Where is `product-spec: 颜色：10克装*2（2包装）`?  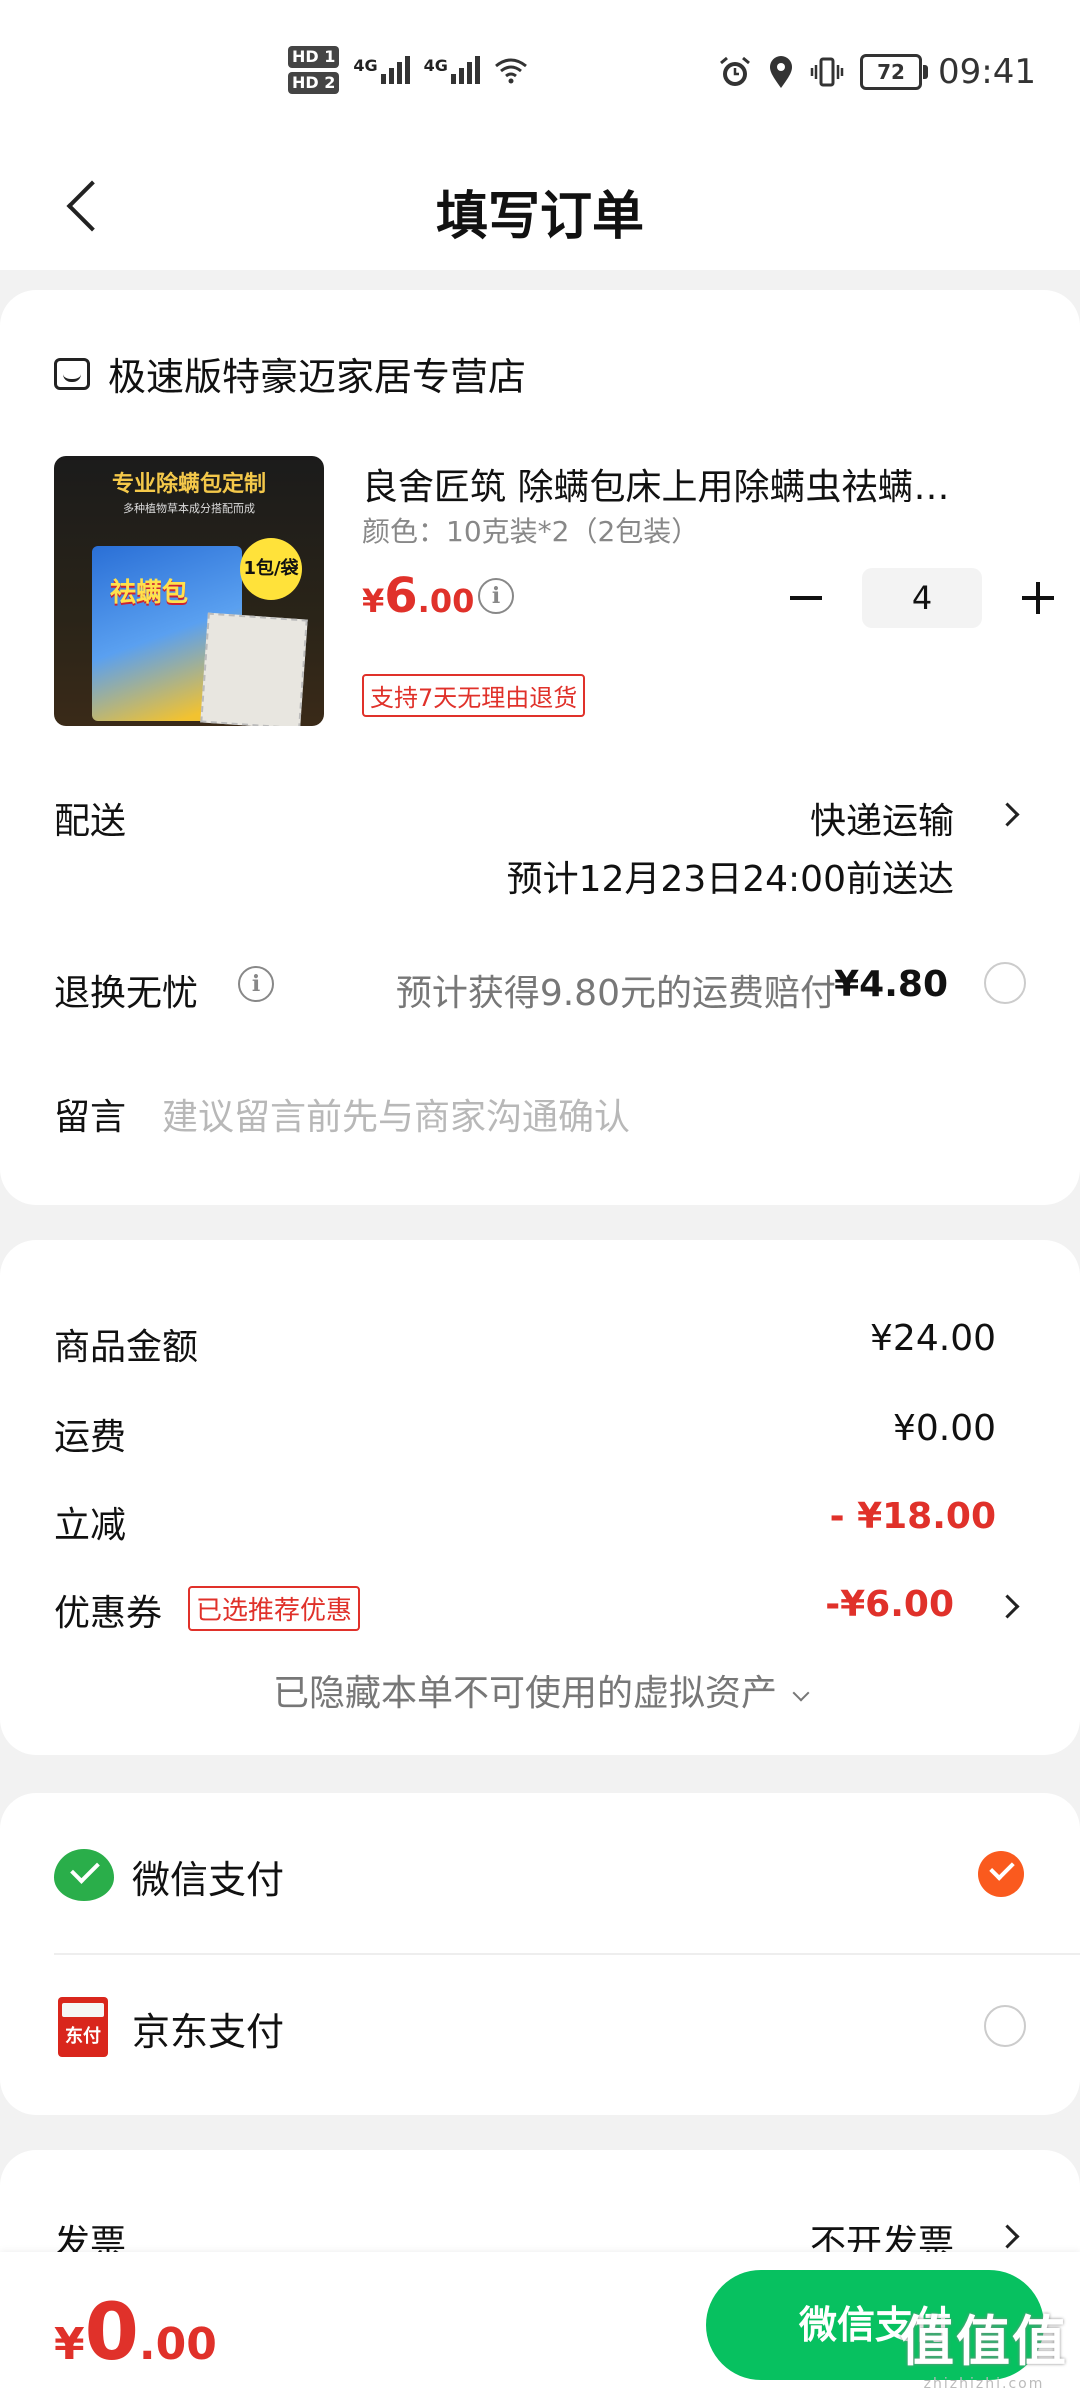 product-spec: 颜色：10克装*2（2包装） is located at coordinates (530, 530).